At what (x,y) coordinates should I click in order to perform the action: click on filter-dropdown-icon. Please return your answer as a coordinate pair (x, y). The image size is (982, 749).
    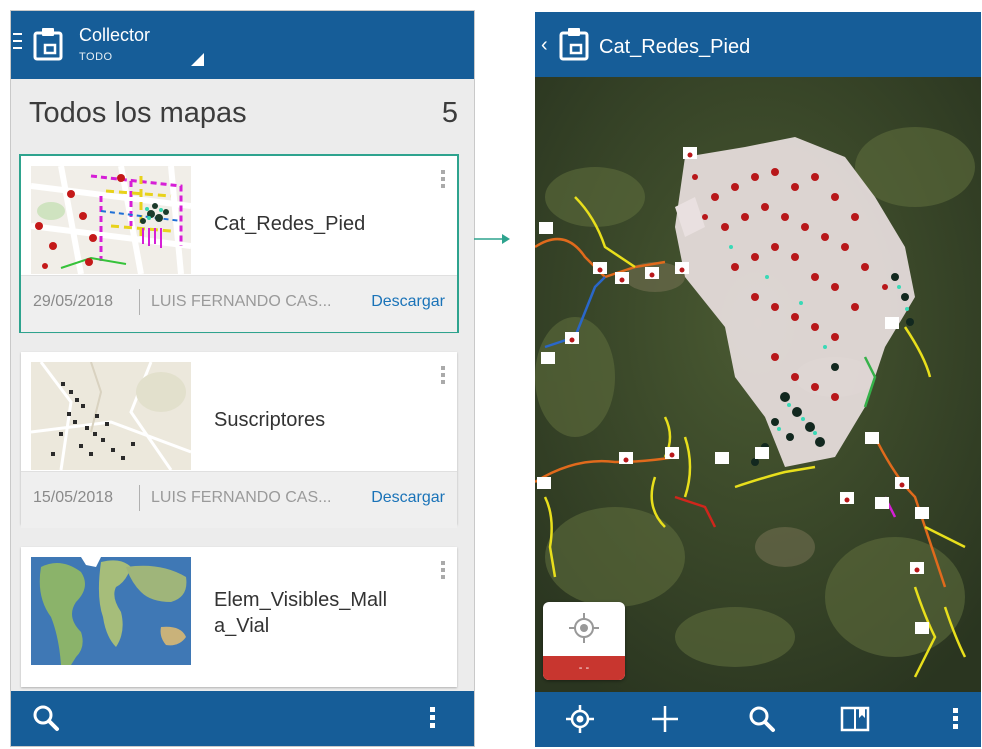
    Looking at the image, I should click on (197, 59).